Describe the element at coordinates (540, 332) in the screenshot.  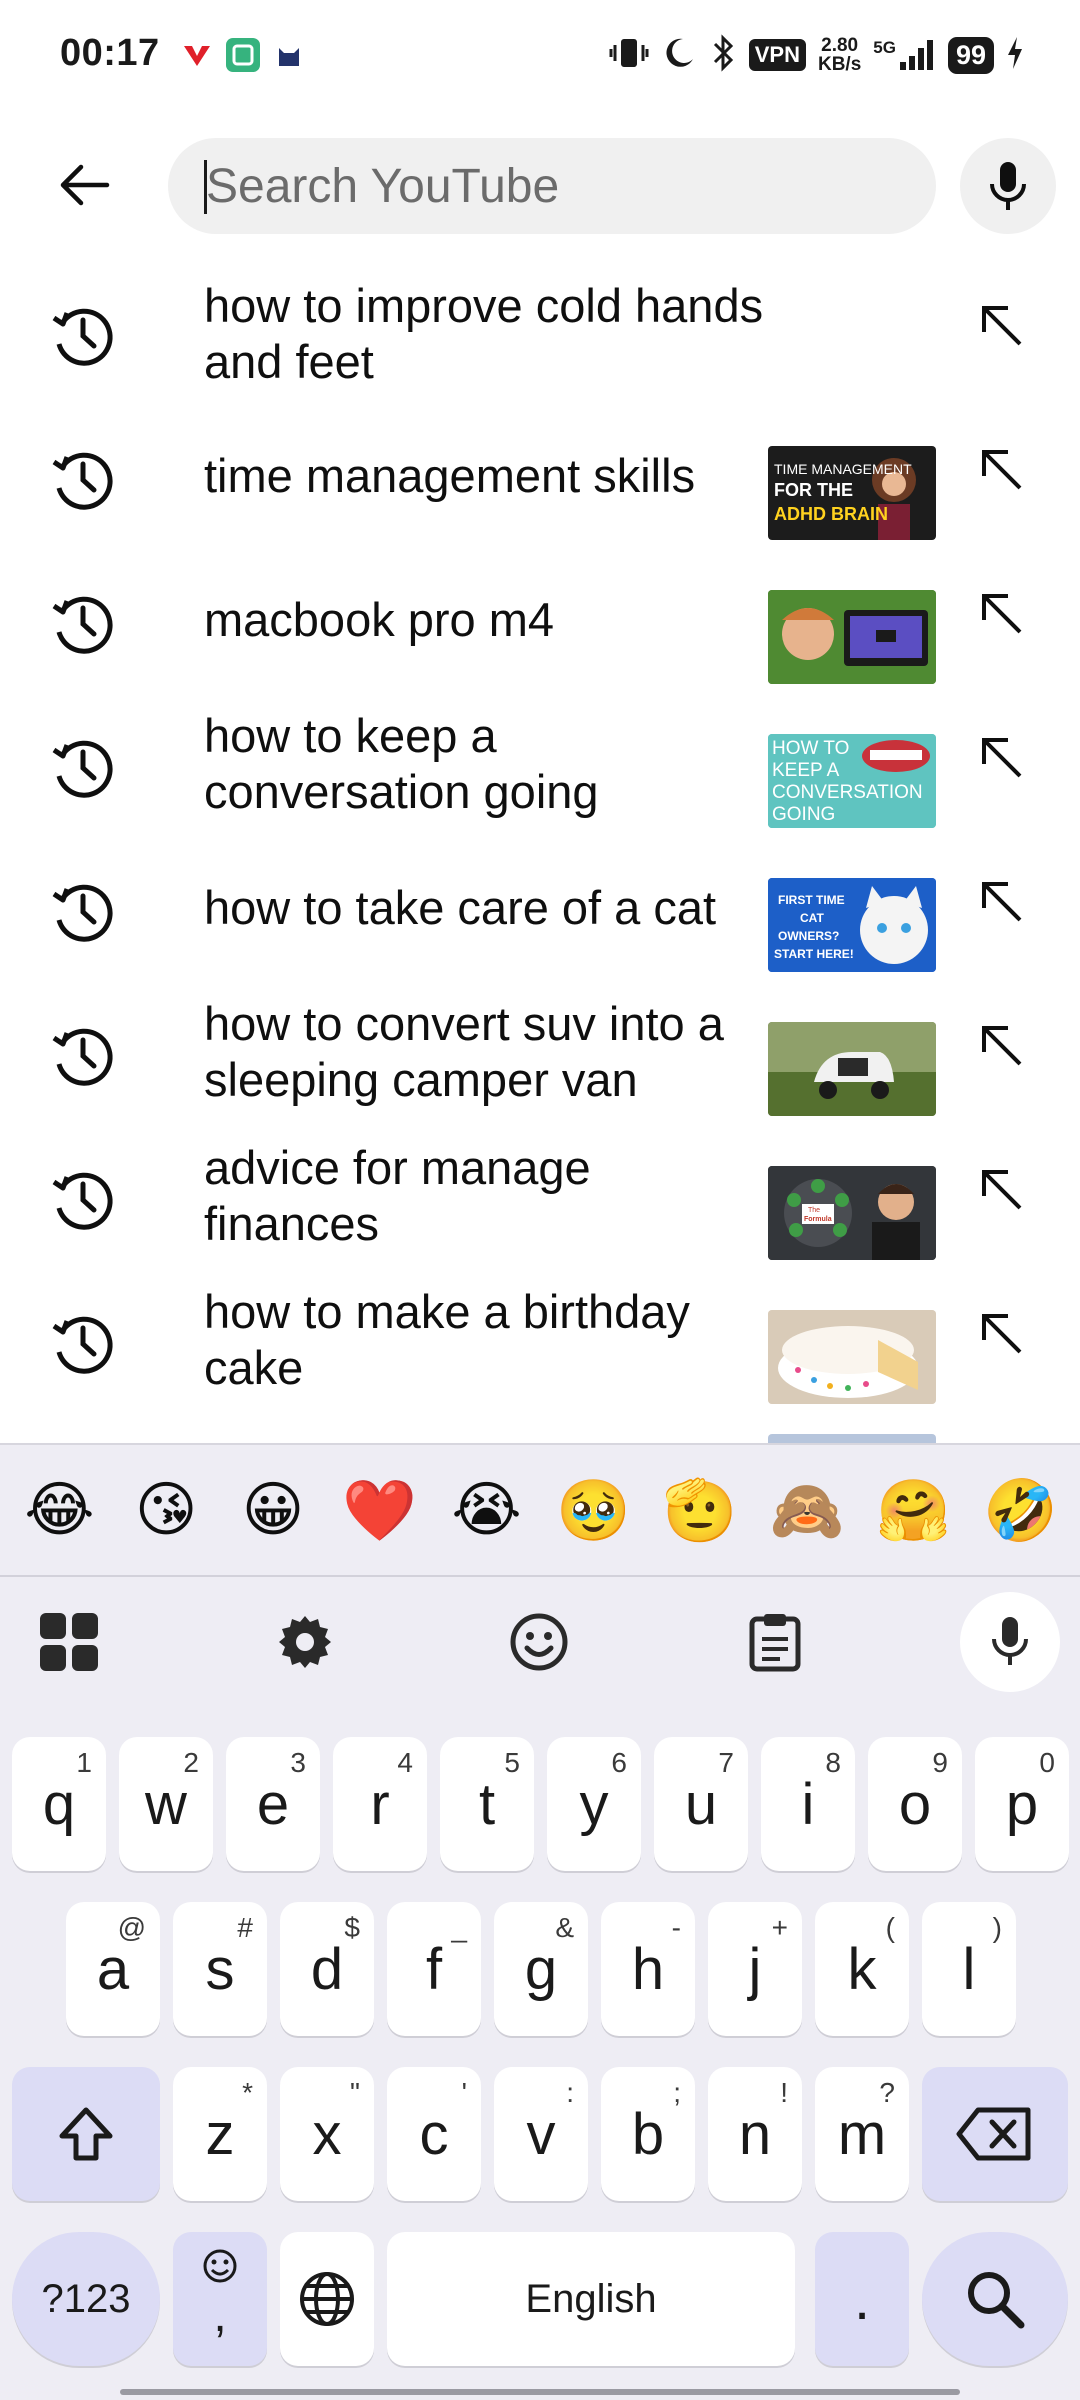
I see `suggestion-item: how to improve cold hands and feet` at that location.